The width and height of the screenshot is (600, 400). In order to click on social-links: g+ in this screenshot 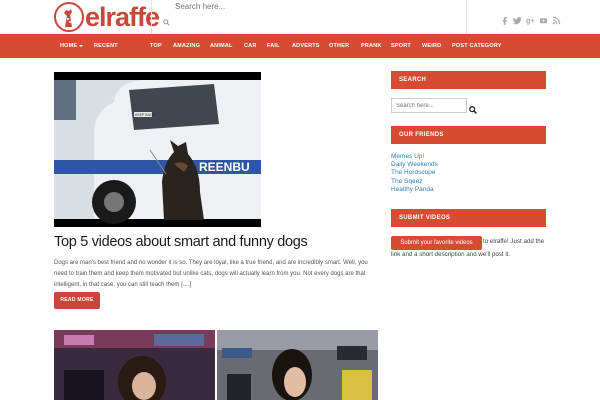, I will do `click(530, 18)`.